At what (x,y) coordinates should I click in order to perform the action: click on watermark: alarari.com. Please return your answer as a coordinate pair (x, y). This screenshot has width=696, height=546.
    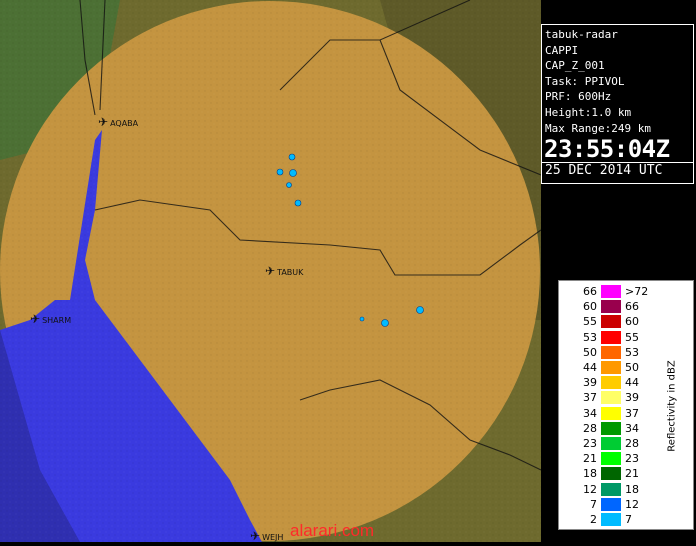
    Looking at the image, I should click on (332, 530).